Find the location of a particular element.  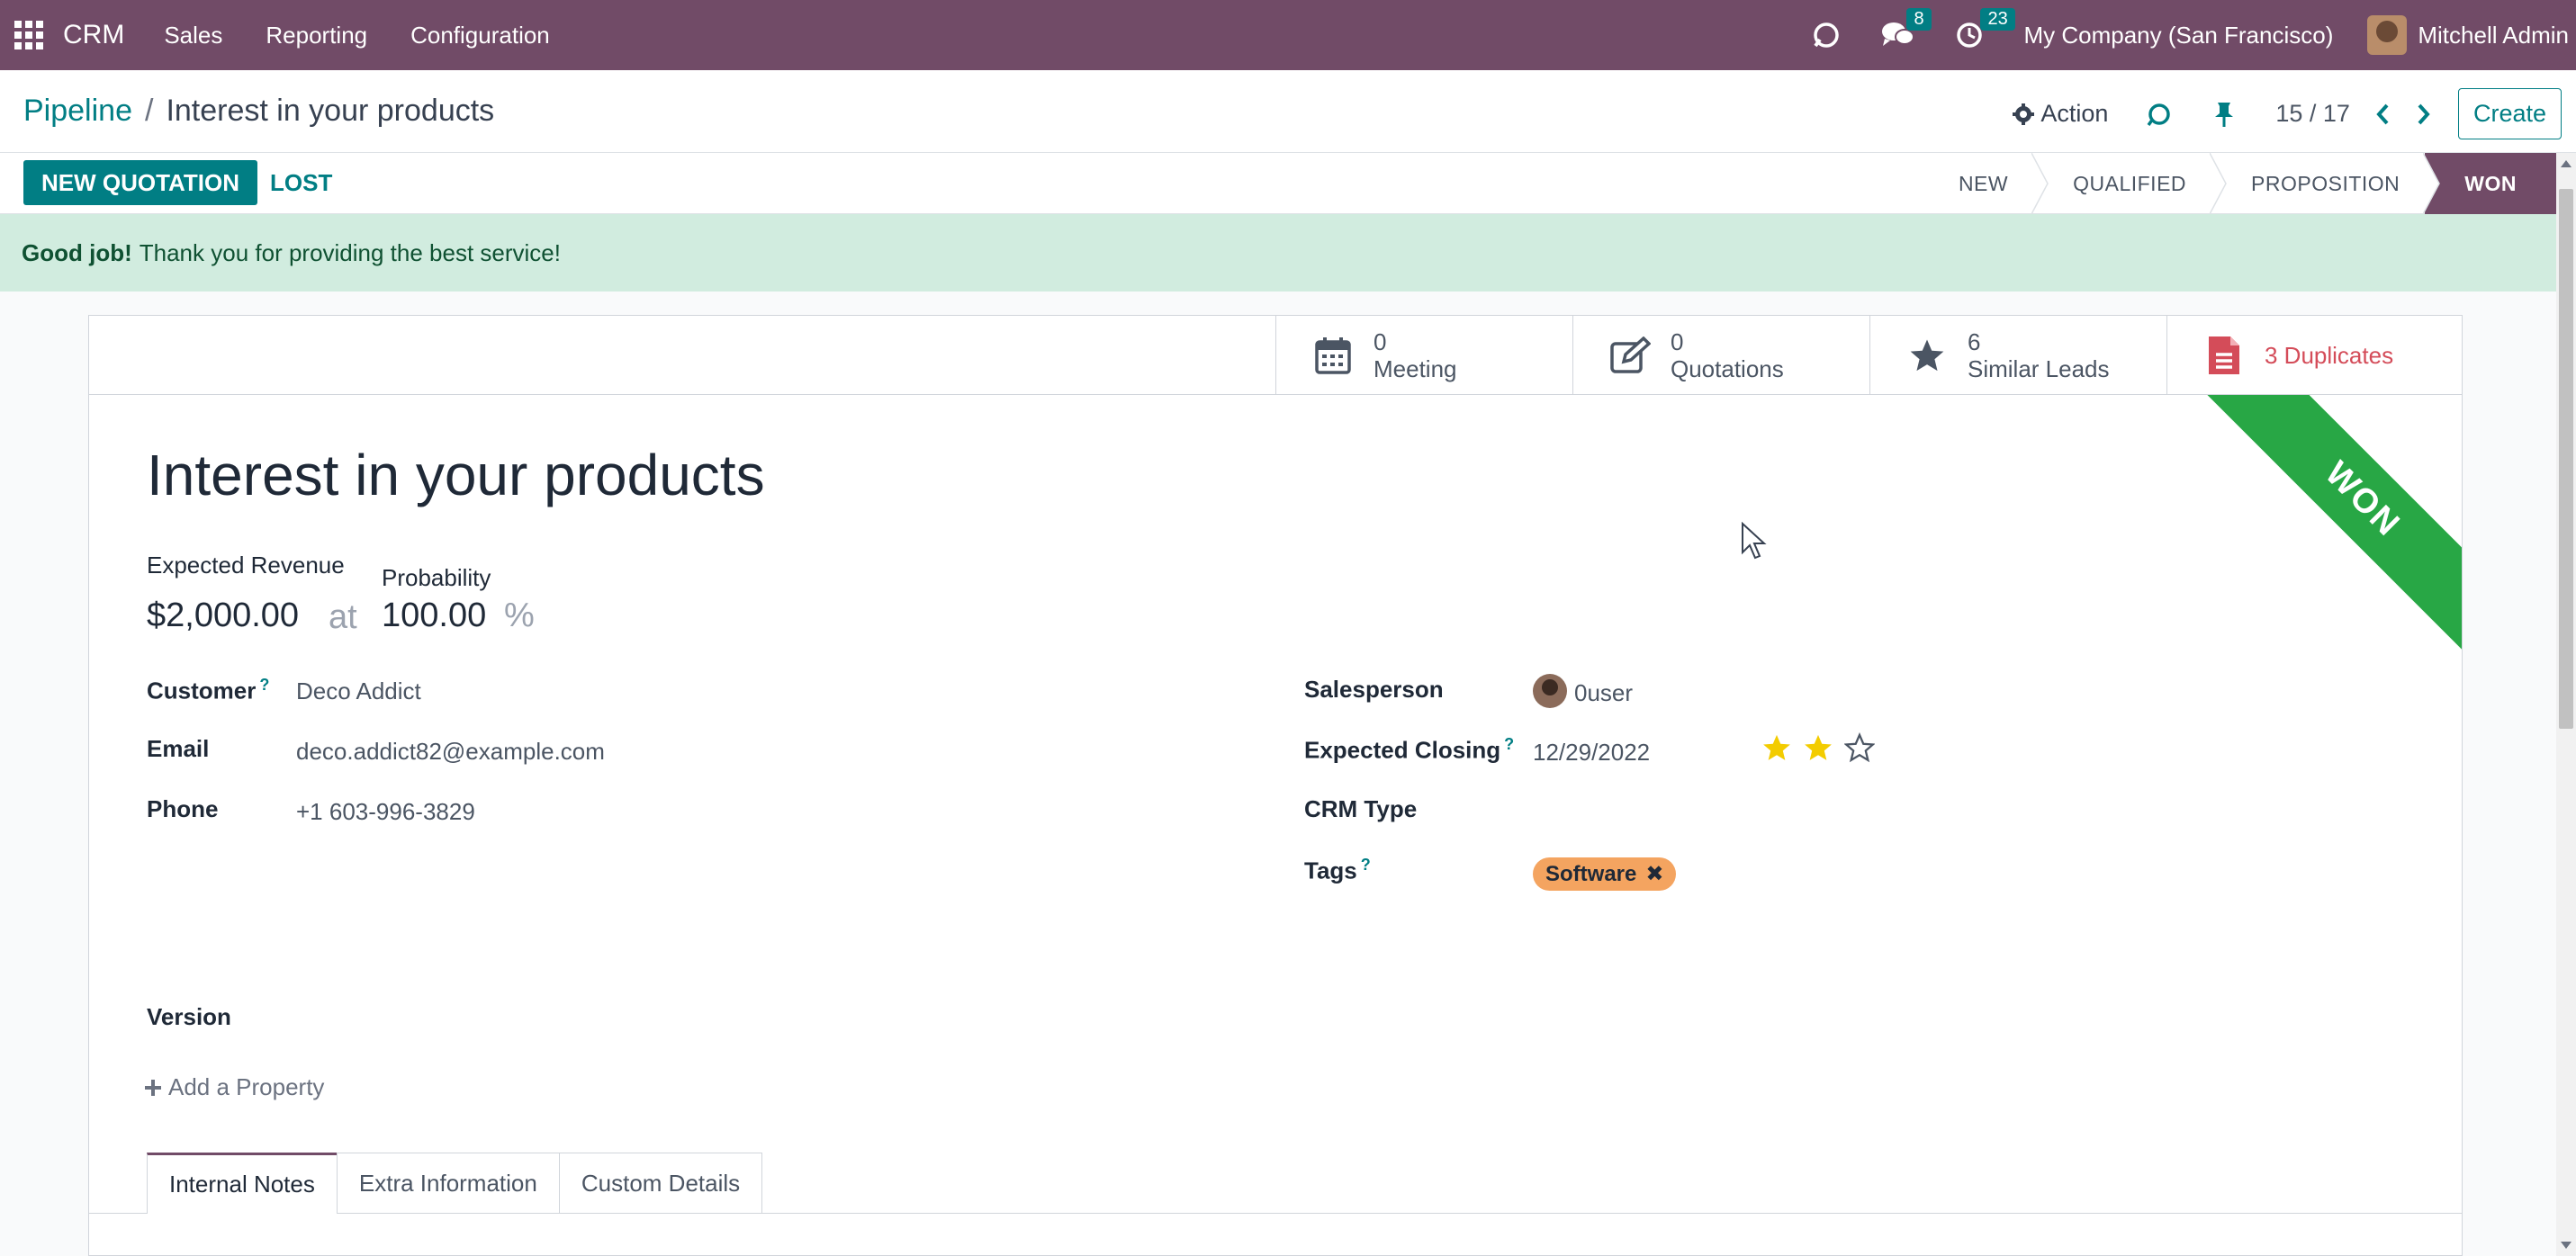

user-menu: Mitchell Admin is located at coordinates (2468, 35).